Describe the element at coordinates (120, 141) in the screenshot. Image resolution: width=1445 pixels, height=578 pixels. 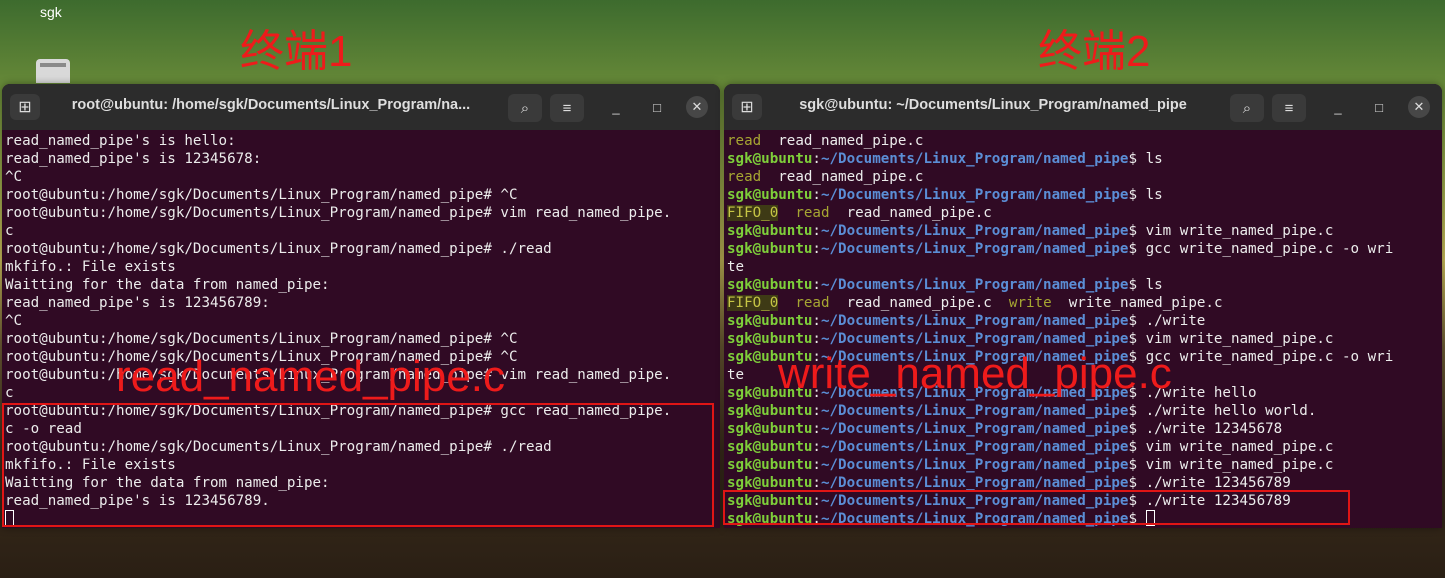
I see `terminal-line: read_named_pipe's is hello:` at that location.